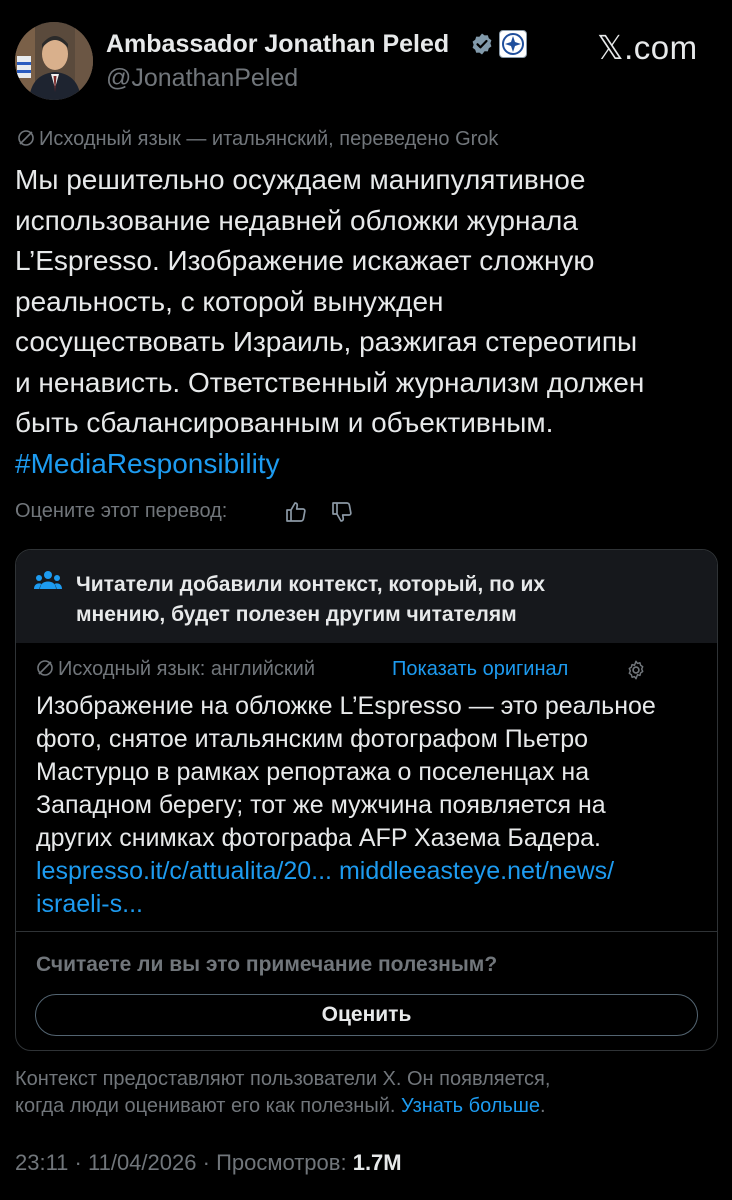 This screenshot has width=732, height=1200. I want to click on tweet-meta: 23:11 · 11/04/2026 · Просмотров: 1.7M, so click(208, 1163).